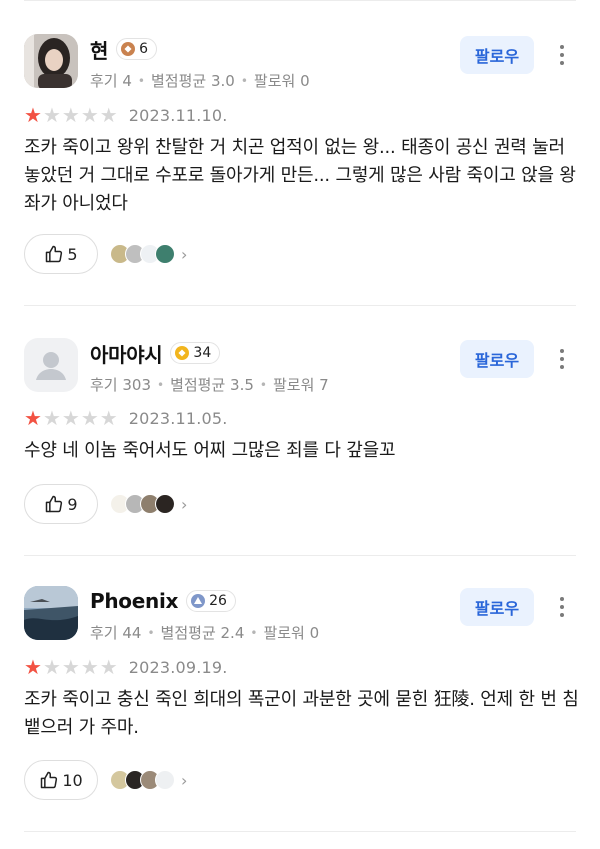 This screenshot has width=600, height=849. I want to click on level-badge: 6, so click(137, 49).